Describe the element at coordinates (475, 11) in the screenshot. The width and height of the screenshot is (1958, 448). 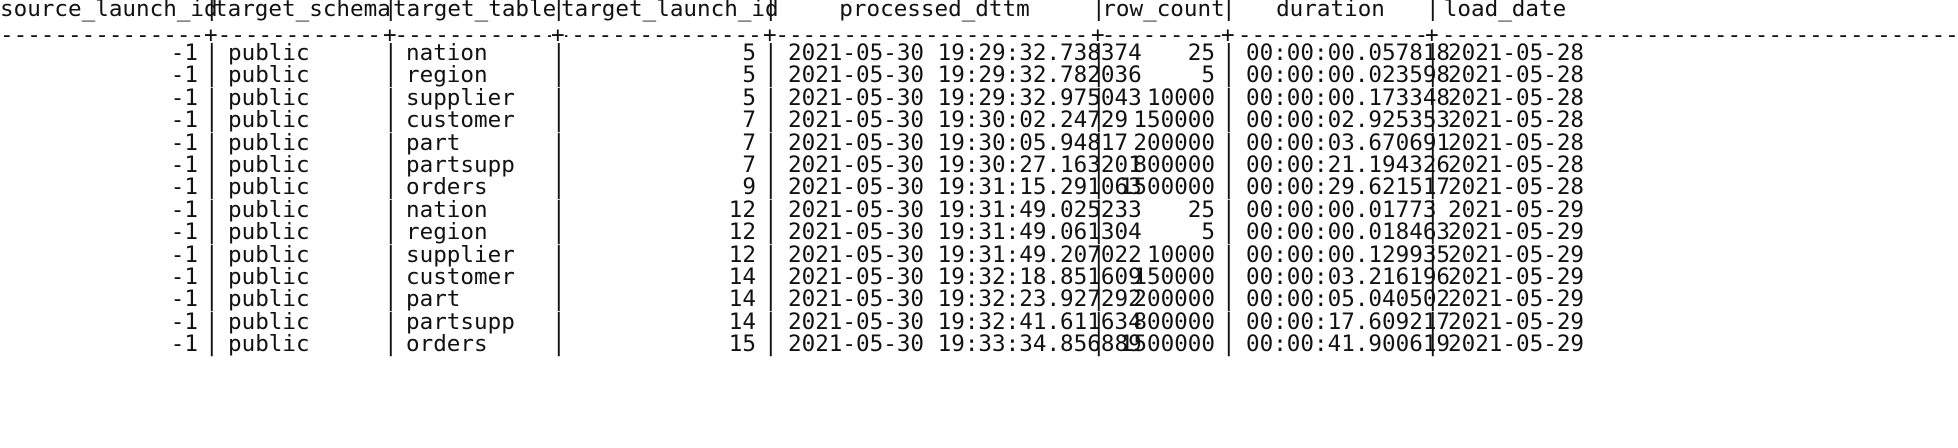
I see `column-header-target-table: target_table` at that location.